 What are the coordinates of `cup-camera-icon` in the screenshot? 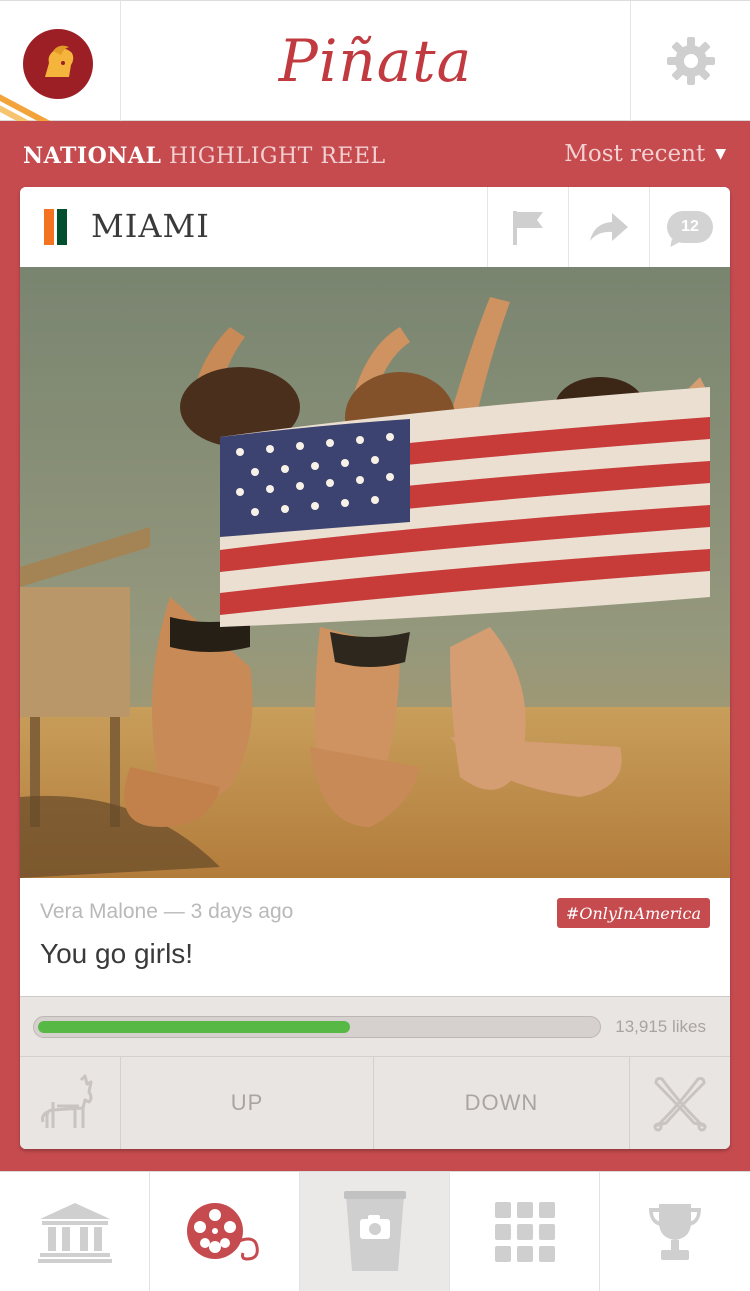 It's located at (374, 1230).